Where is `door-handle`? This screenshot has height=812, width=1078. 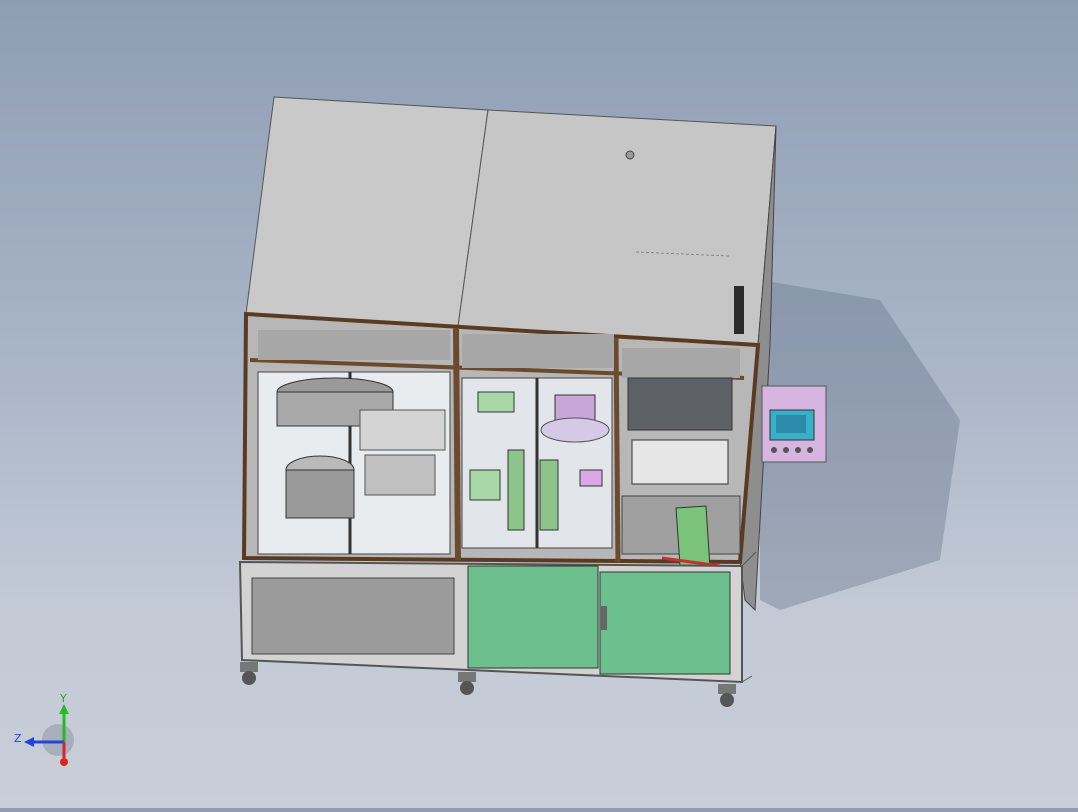 door-handle is located at coordinates (604, 618).